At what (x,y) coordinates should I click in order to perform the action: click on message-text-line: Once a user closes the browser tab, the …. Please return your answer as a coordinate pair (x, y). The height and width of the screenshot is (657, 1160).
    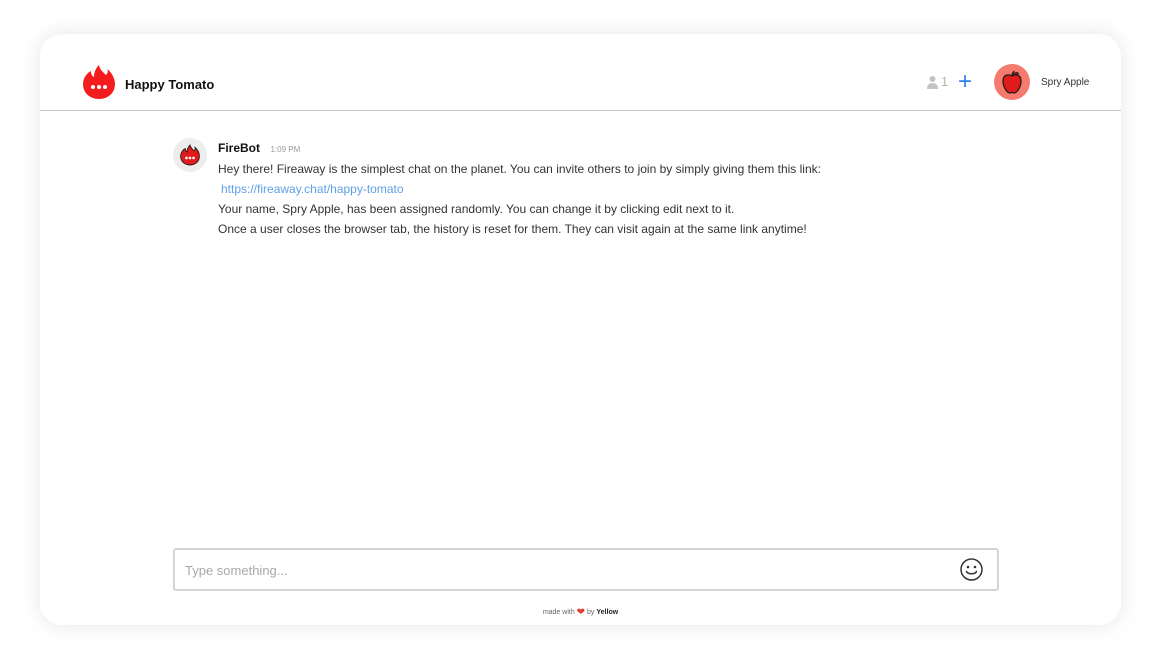
    Looking at the image, I should click on (512, 229).